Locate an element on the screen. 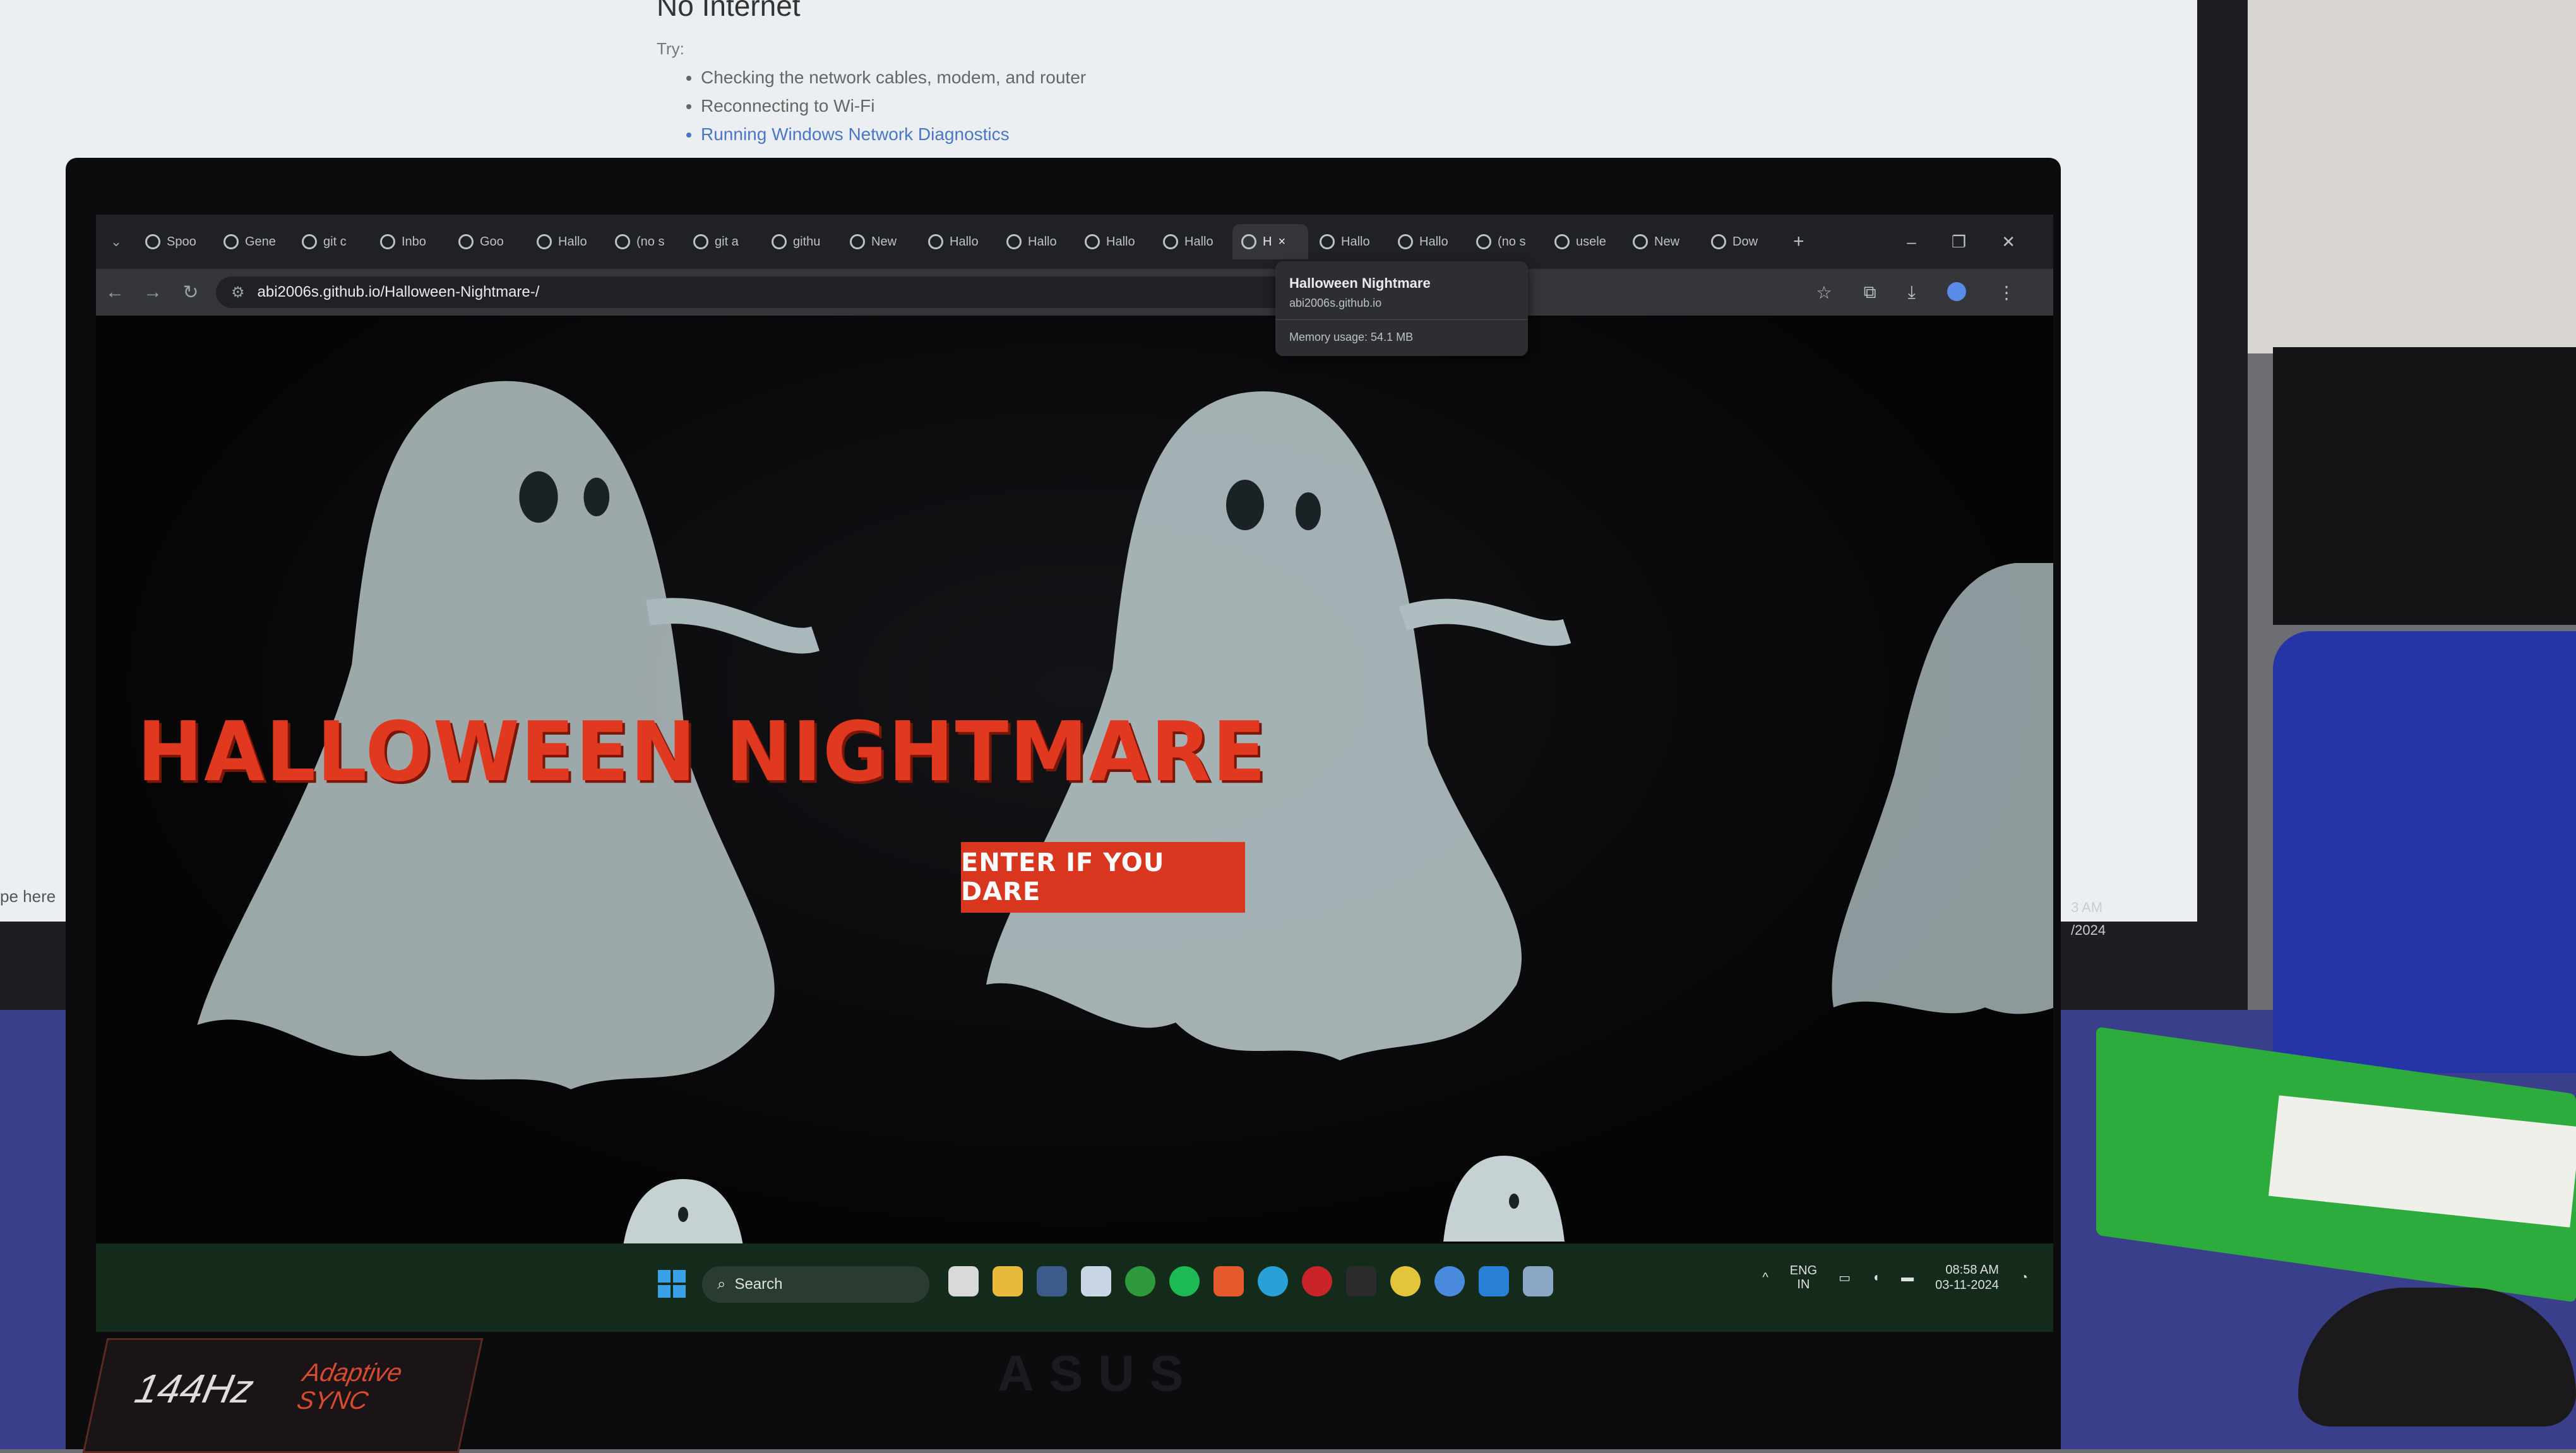 The width and height of the screenshot is (2576, 1453). calendar-icon is located at coordinates (1096, 1281).